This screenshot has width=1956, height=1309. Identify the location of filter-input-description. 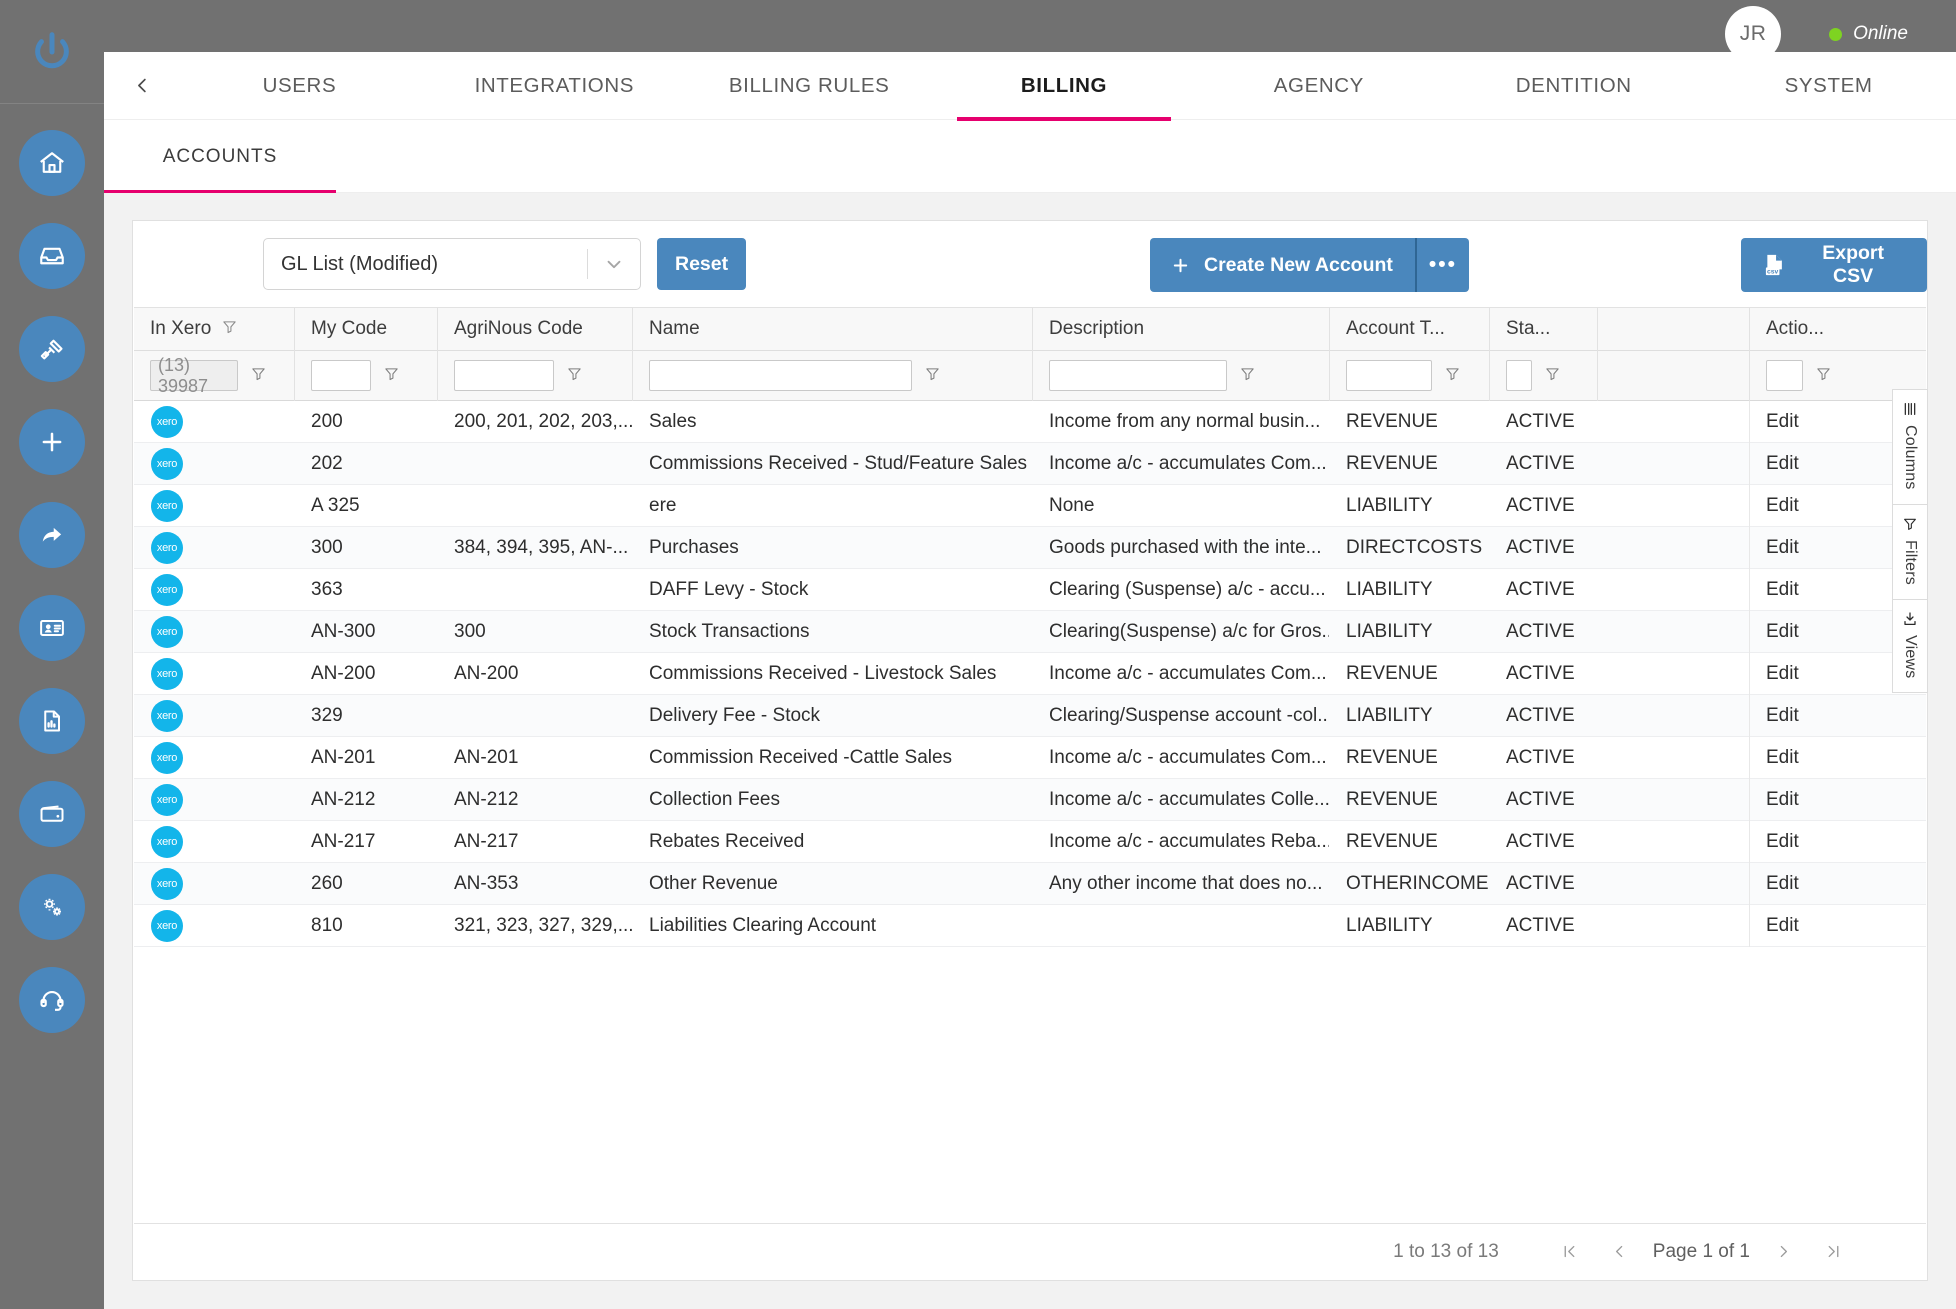
(1138, 375).